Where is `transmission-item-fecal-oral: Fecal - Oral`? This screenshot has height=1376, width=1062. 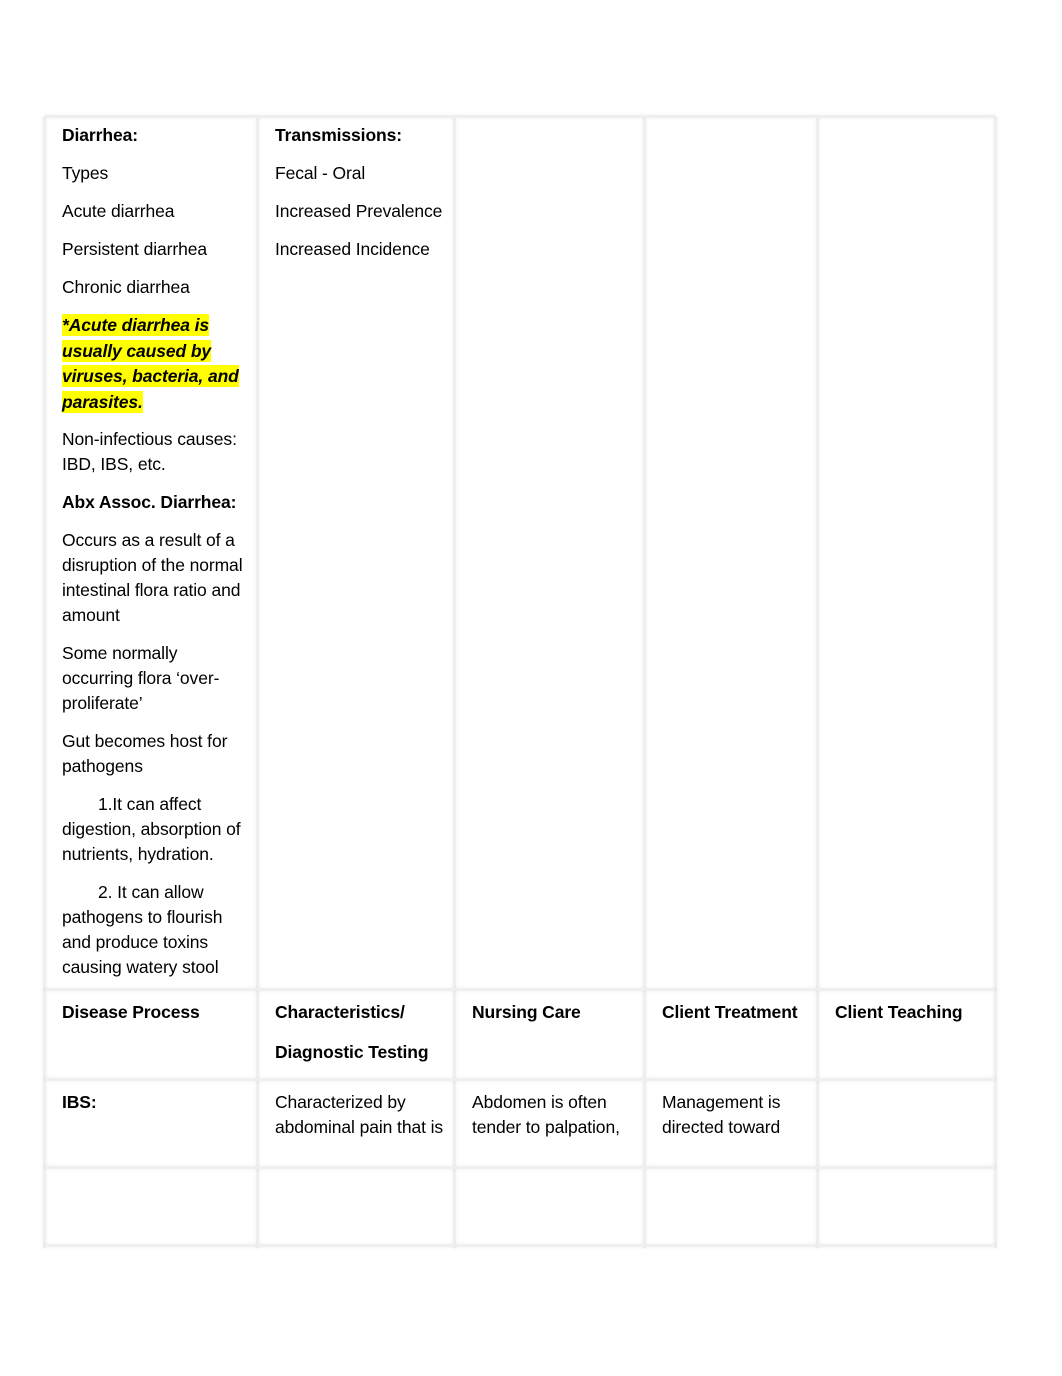
transmission-item-fecal-oral: Fecal - Oral is located at coordinates (320, 173).